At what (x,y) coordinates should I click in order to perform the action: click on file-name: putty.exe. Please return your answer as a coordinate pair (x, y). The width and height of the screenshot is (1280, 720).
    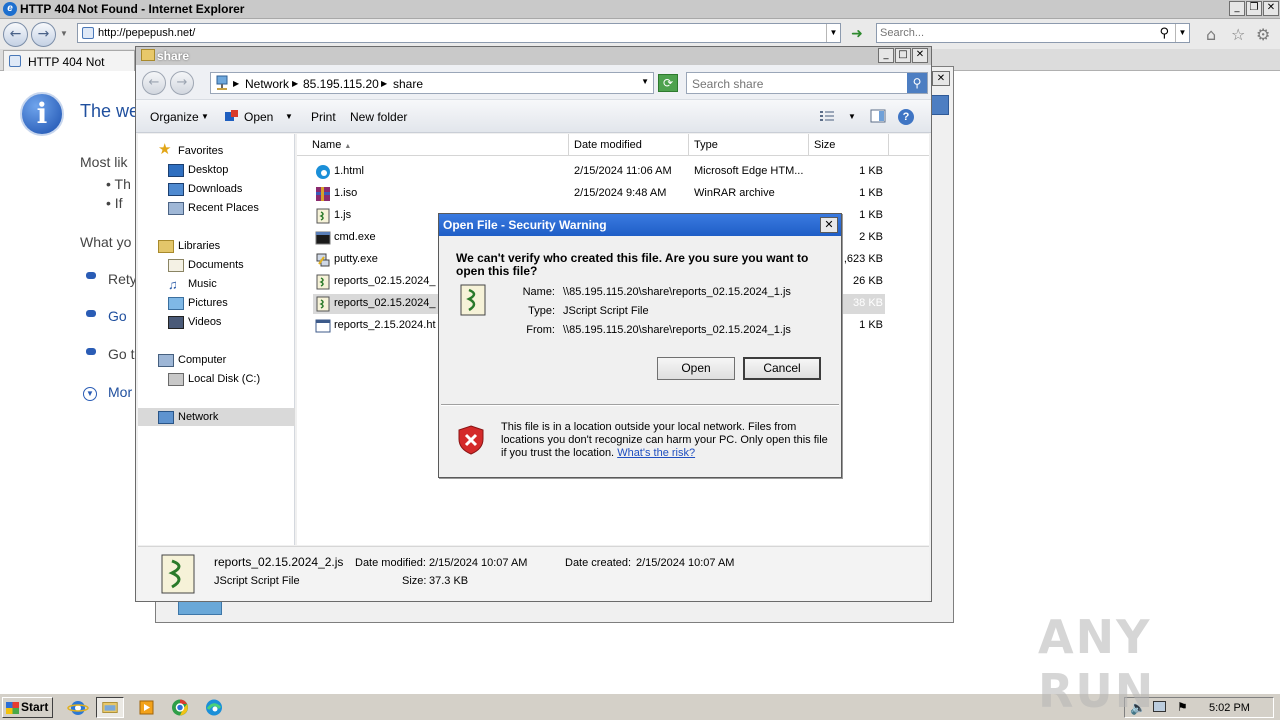
    Looking at the image, I should click on (356, 259).